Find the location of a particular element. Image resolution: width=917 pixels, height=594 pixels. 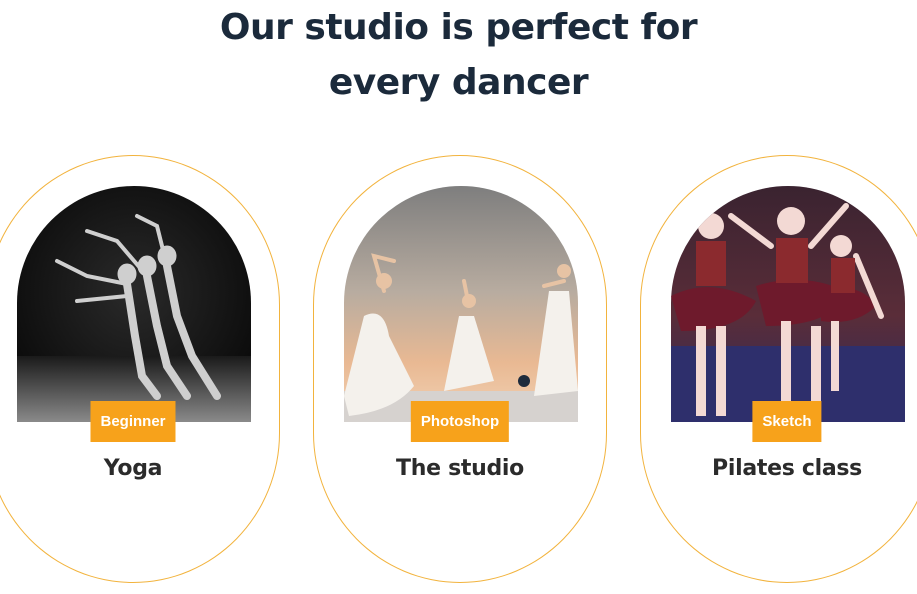

dance-photo-bw-icon is located at coordinates (134, 304).